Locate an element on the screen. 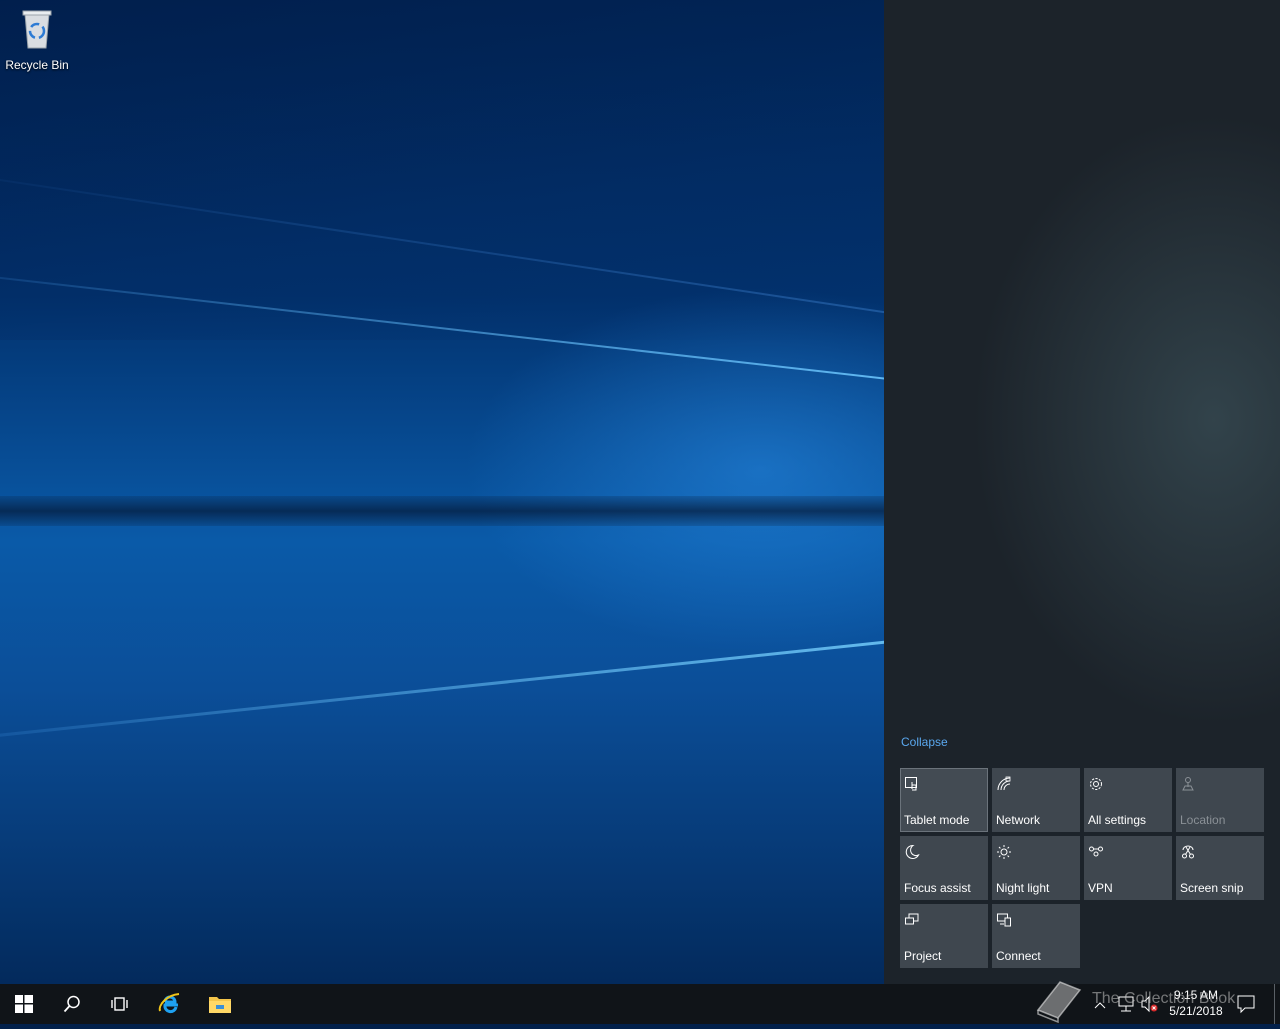 The width and height of the screenshot is (1280, 1029). search-button is located at coordinates (72, 1004).